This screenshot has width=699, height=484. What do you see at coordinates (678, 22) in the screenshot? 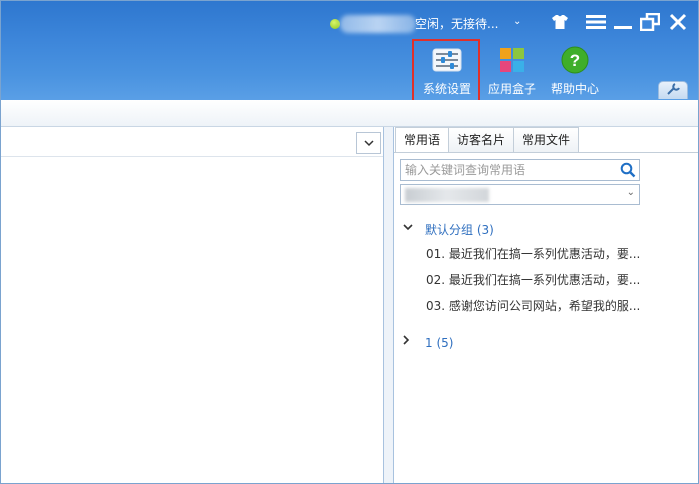
I see `close-icon` at bounding box center [678, 22].